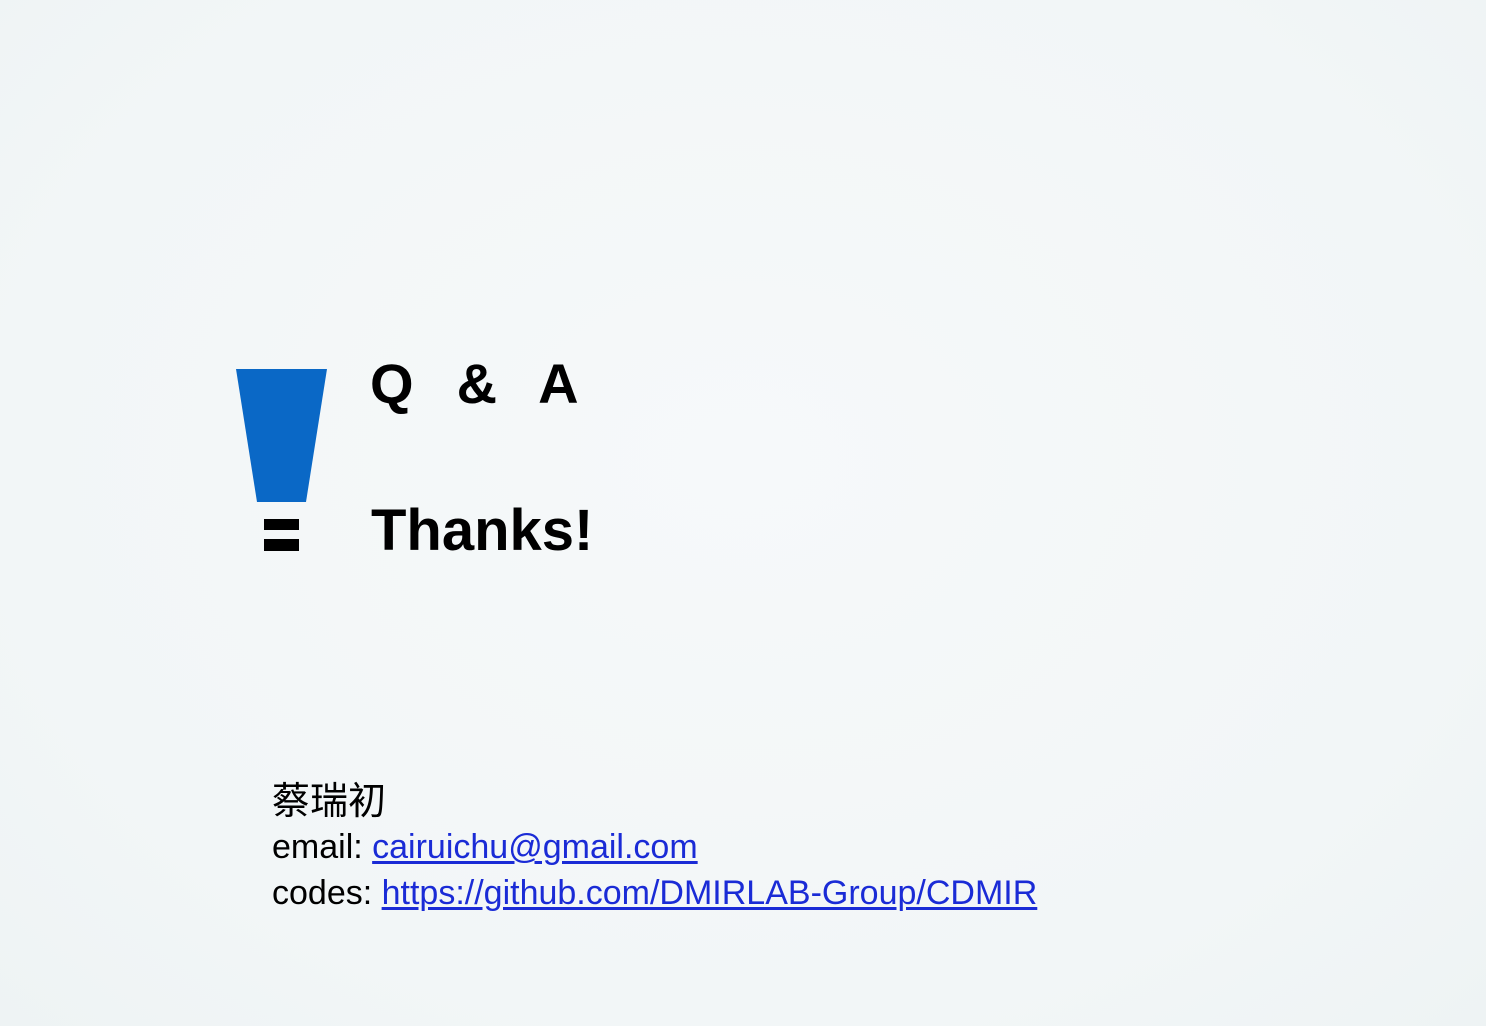 The height and width of the screenshot is (1026, 1486). Describe the element at coordinates (322, 847) in the screenshot. I see `email-label: email:` at that location.